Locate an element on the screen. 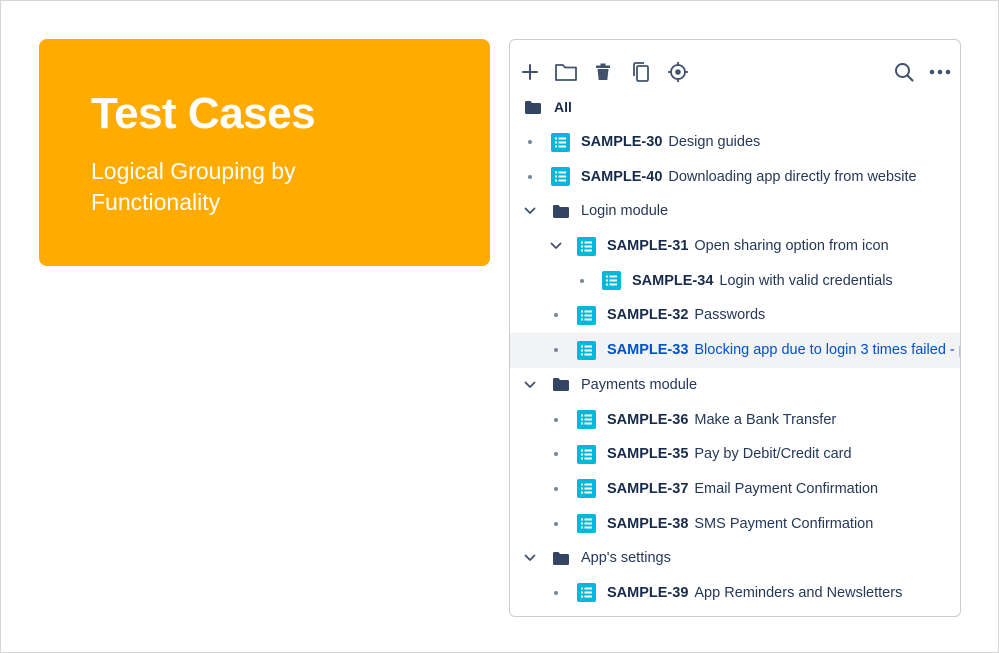 This screenshot has height=653, width=999. test-case-summary: Open sharing option from icon is located at coordinates (791, 246).